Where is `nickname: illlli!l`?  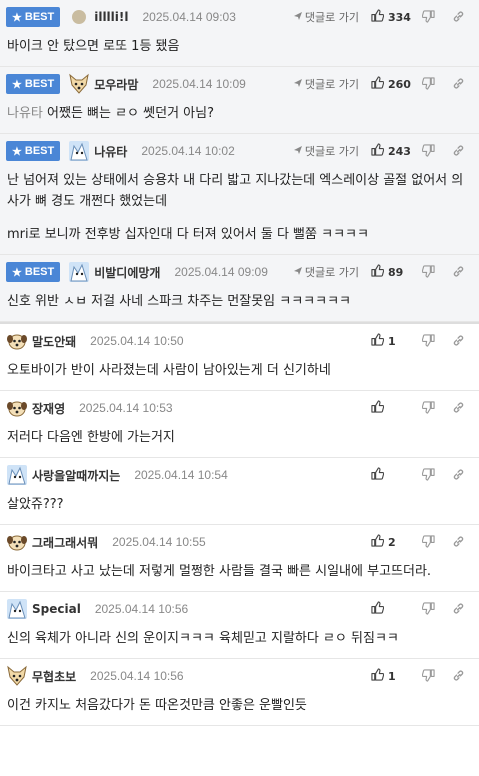
nickname: illlli!l is located at coordinates (111, 17).